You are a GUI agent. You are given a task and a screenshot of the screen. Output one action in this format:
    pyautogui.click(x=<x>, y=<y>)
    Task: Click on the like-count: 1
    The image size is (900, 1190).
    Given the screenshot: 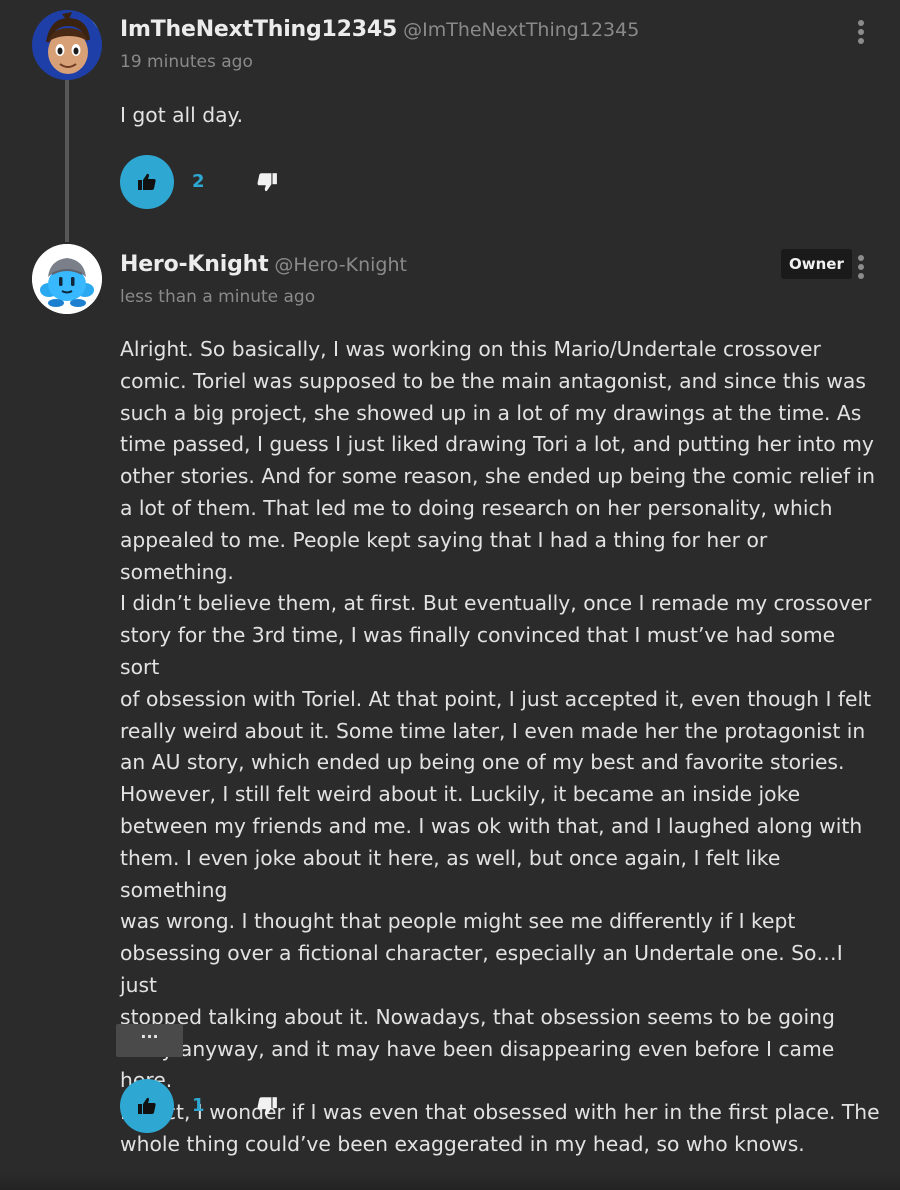 What is the action you would take?
    pyautogui.click(x=198, y=1105)
    